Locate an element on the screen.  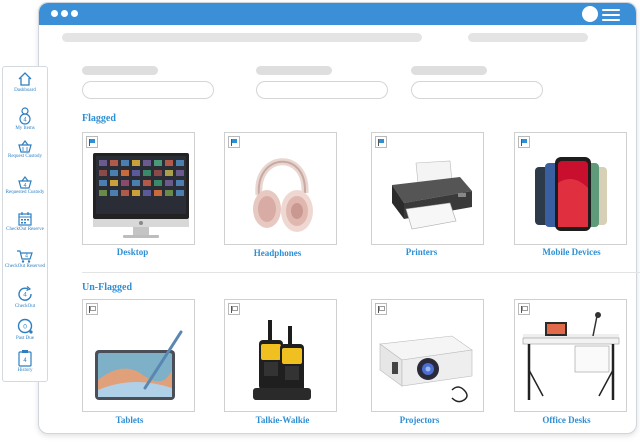
item-card-headphones is located at coordinates (280, 188).